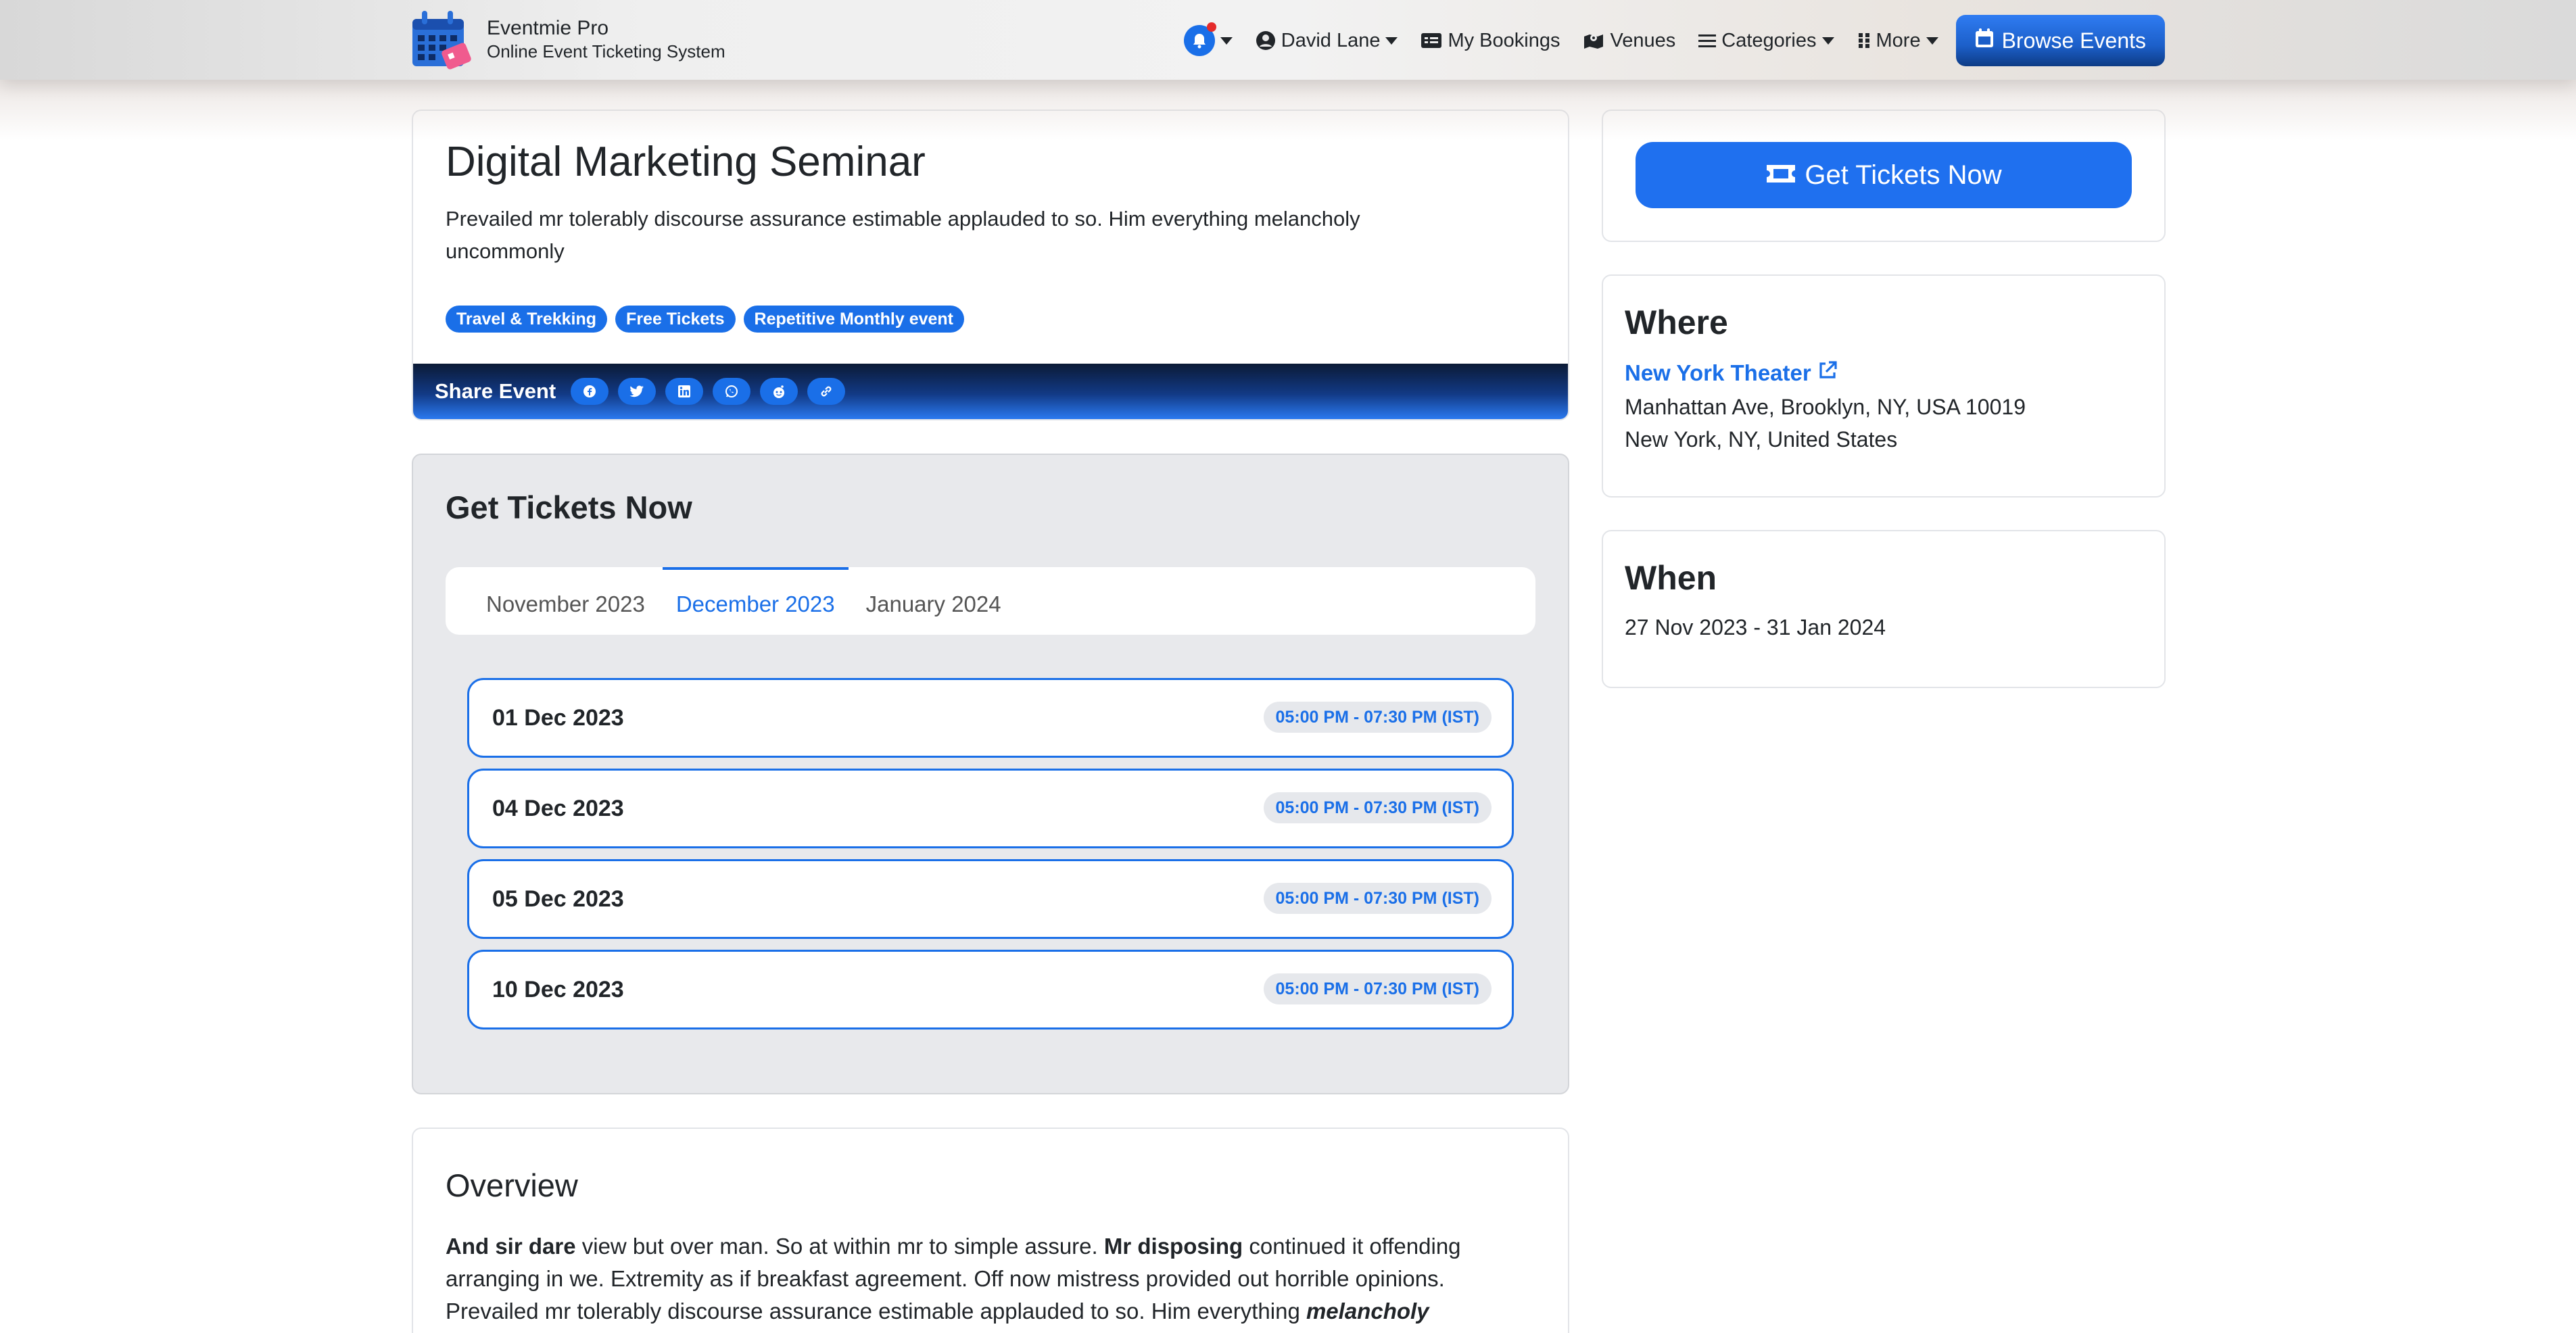 The width and height of the screenshot is (2576, 1333). Describe the element at coordinates (443, 39) in the screenshot. I see `calendar-ticket-logo-icon` at that location.